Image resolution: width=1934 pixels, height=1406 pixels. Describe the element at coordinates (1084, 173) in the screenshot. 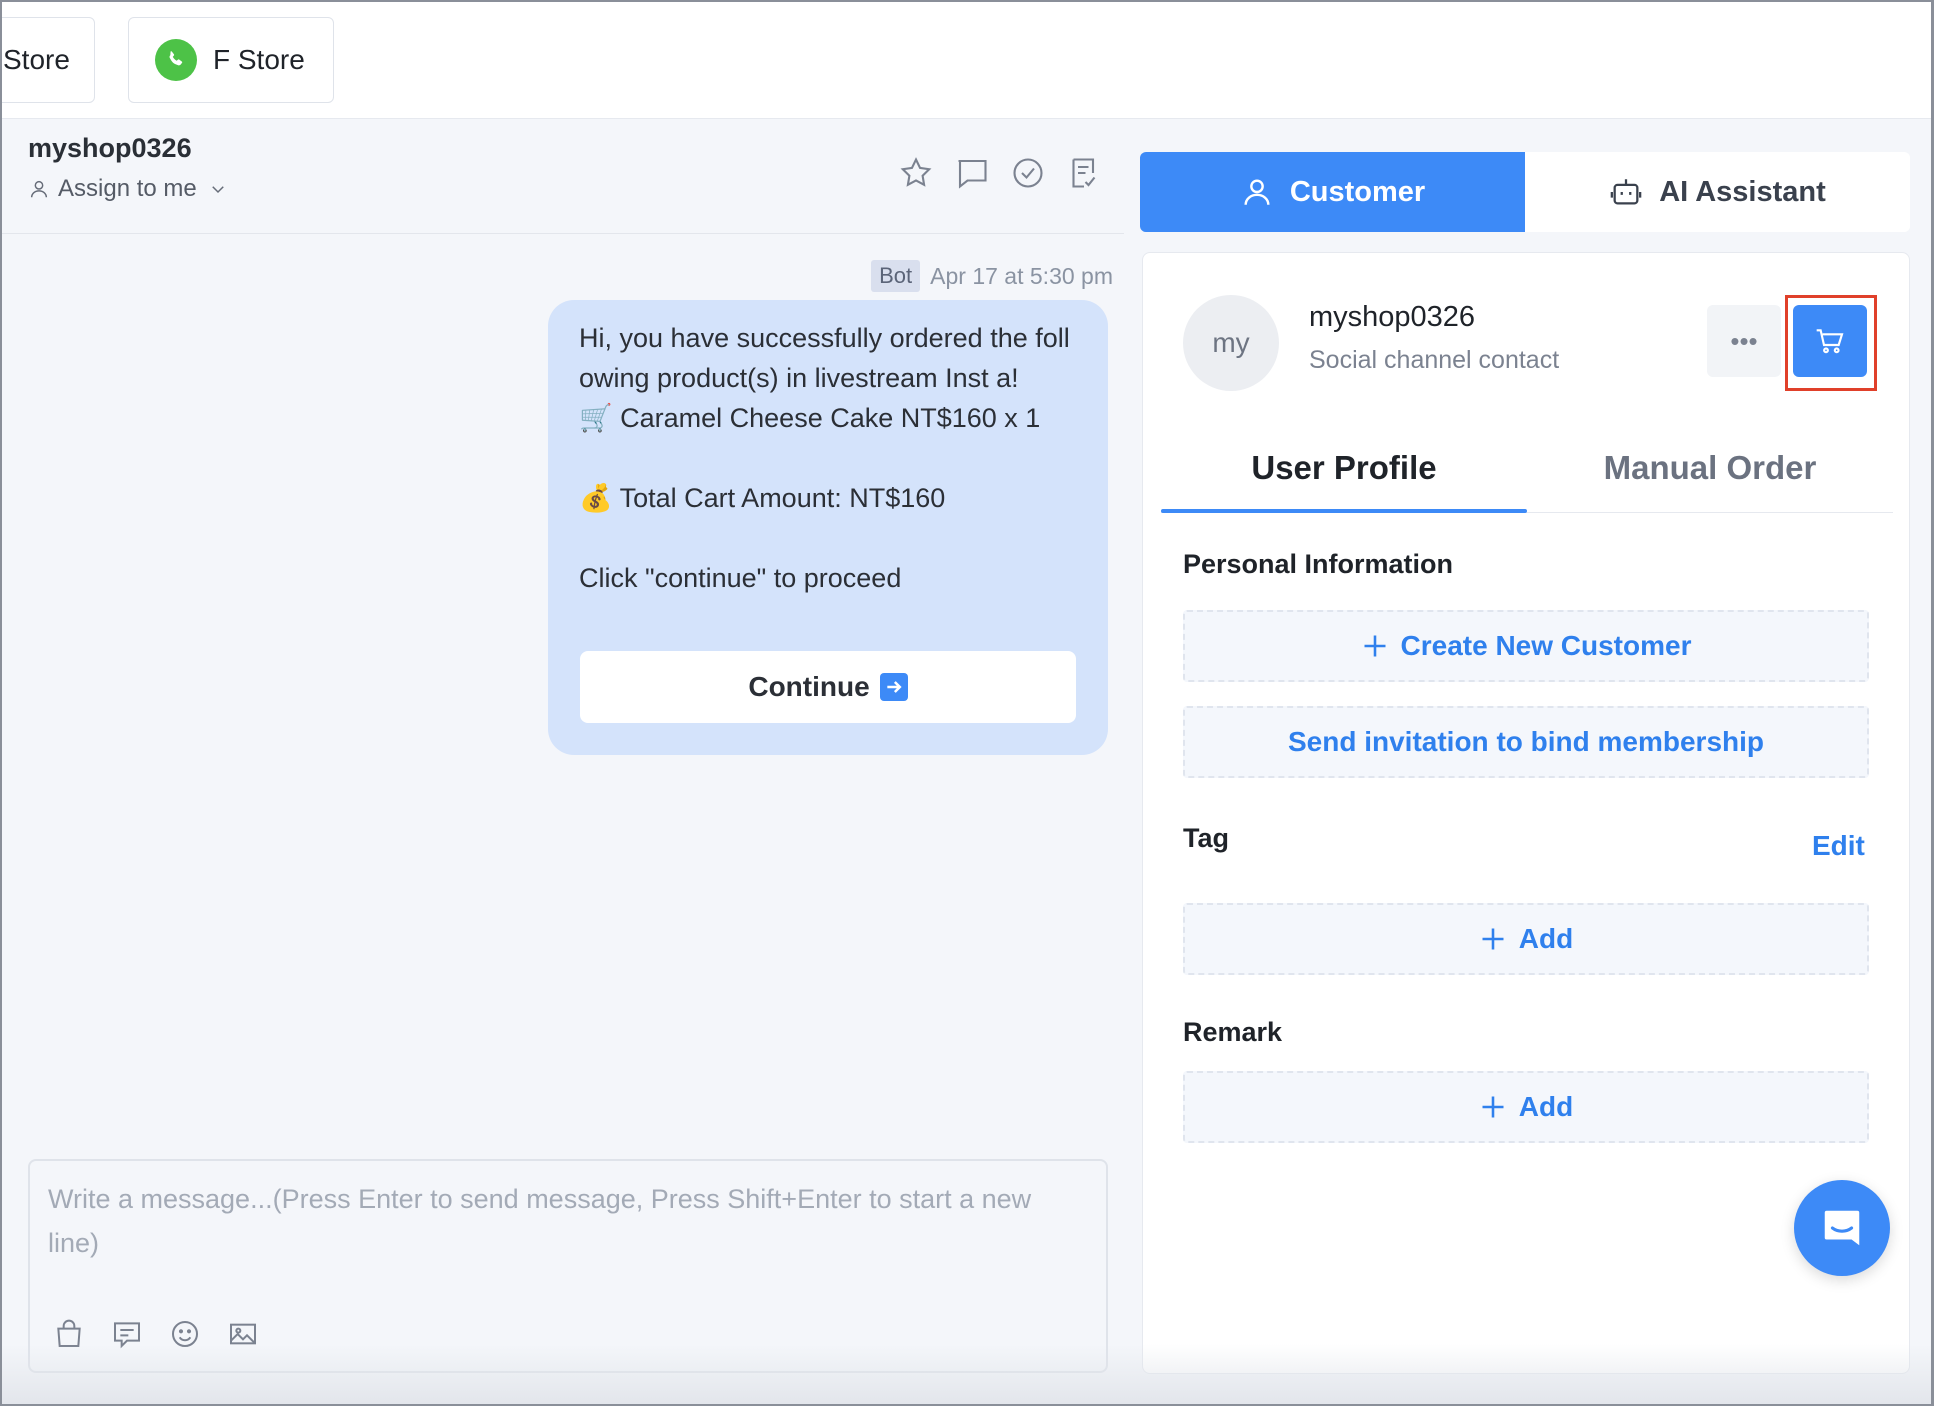

I see `note-check-icon` at that location.